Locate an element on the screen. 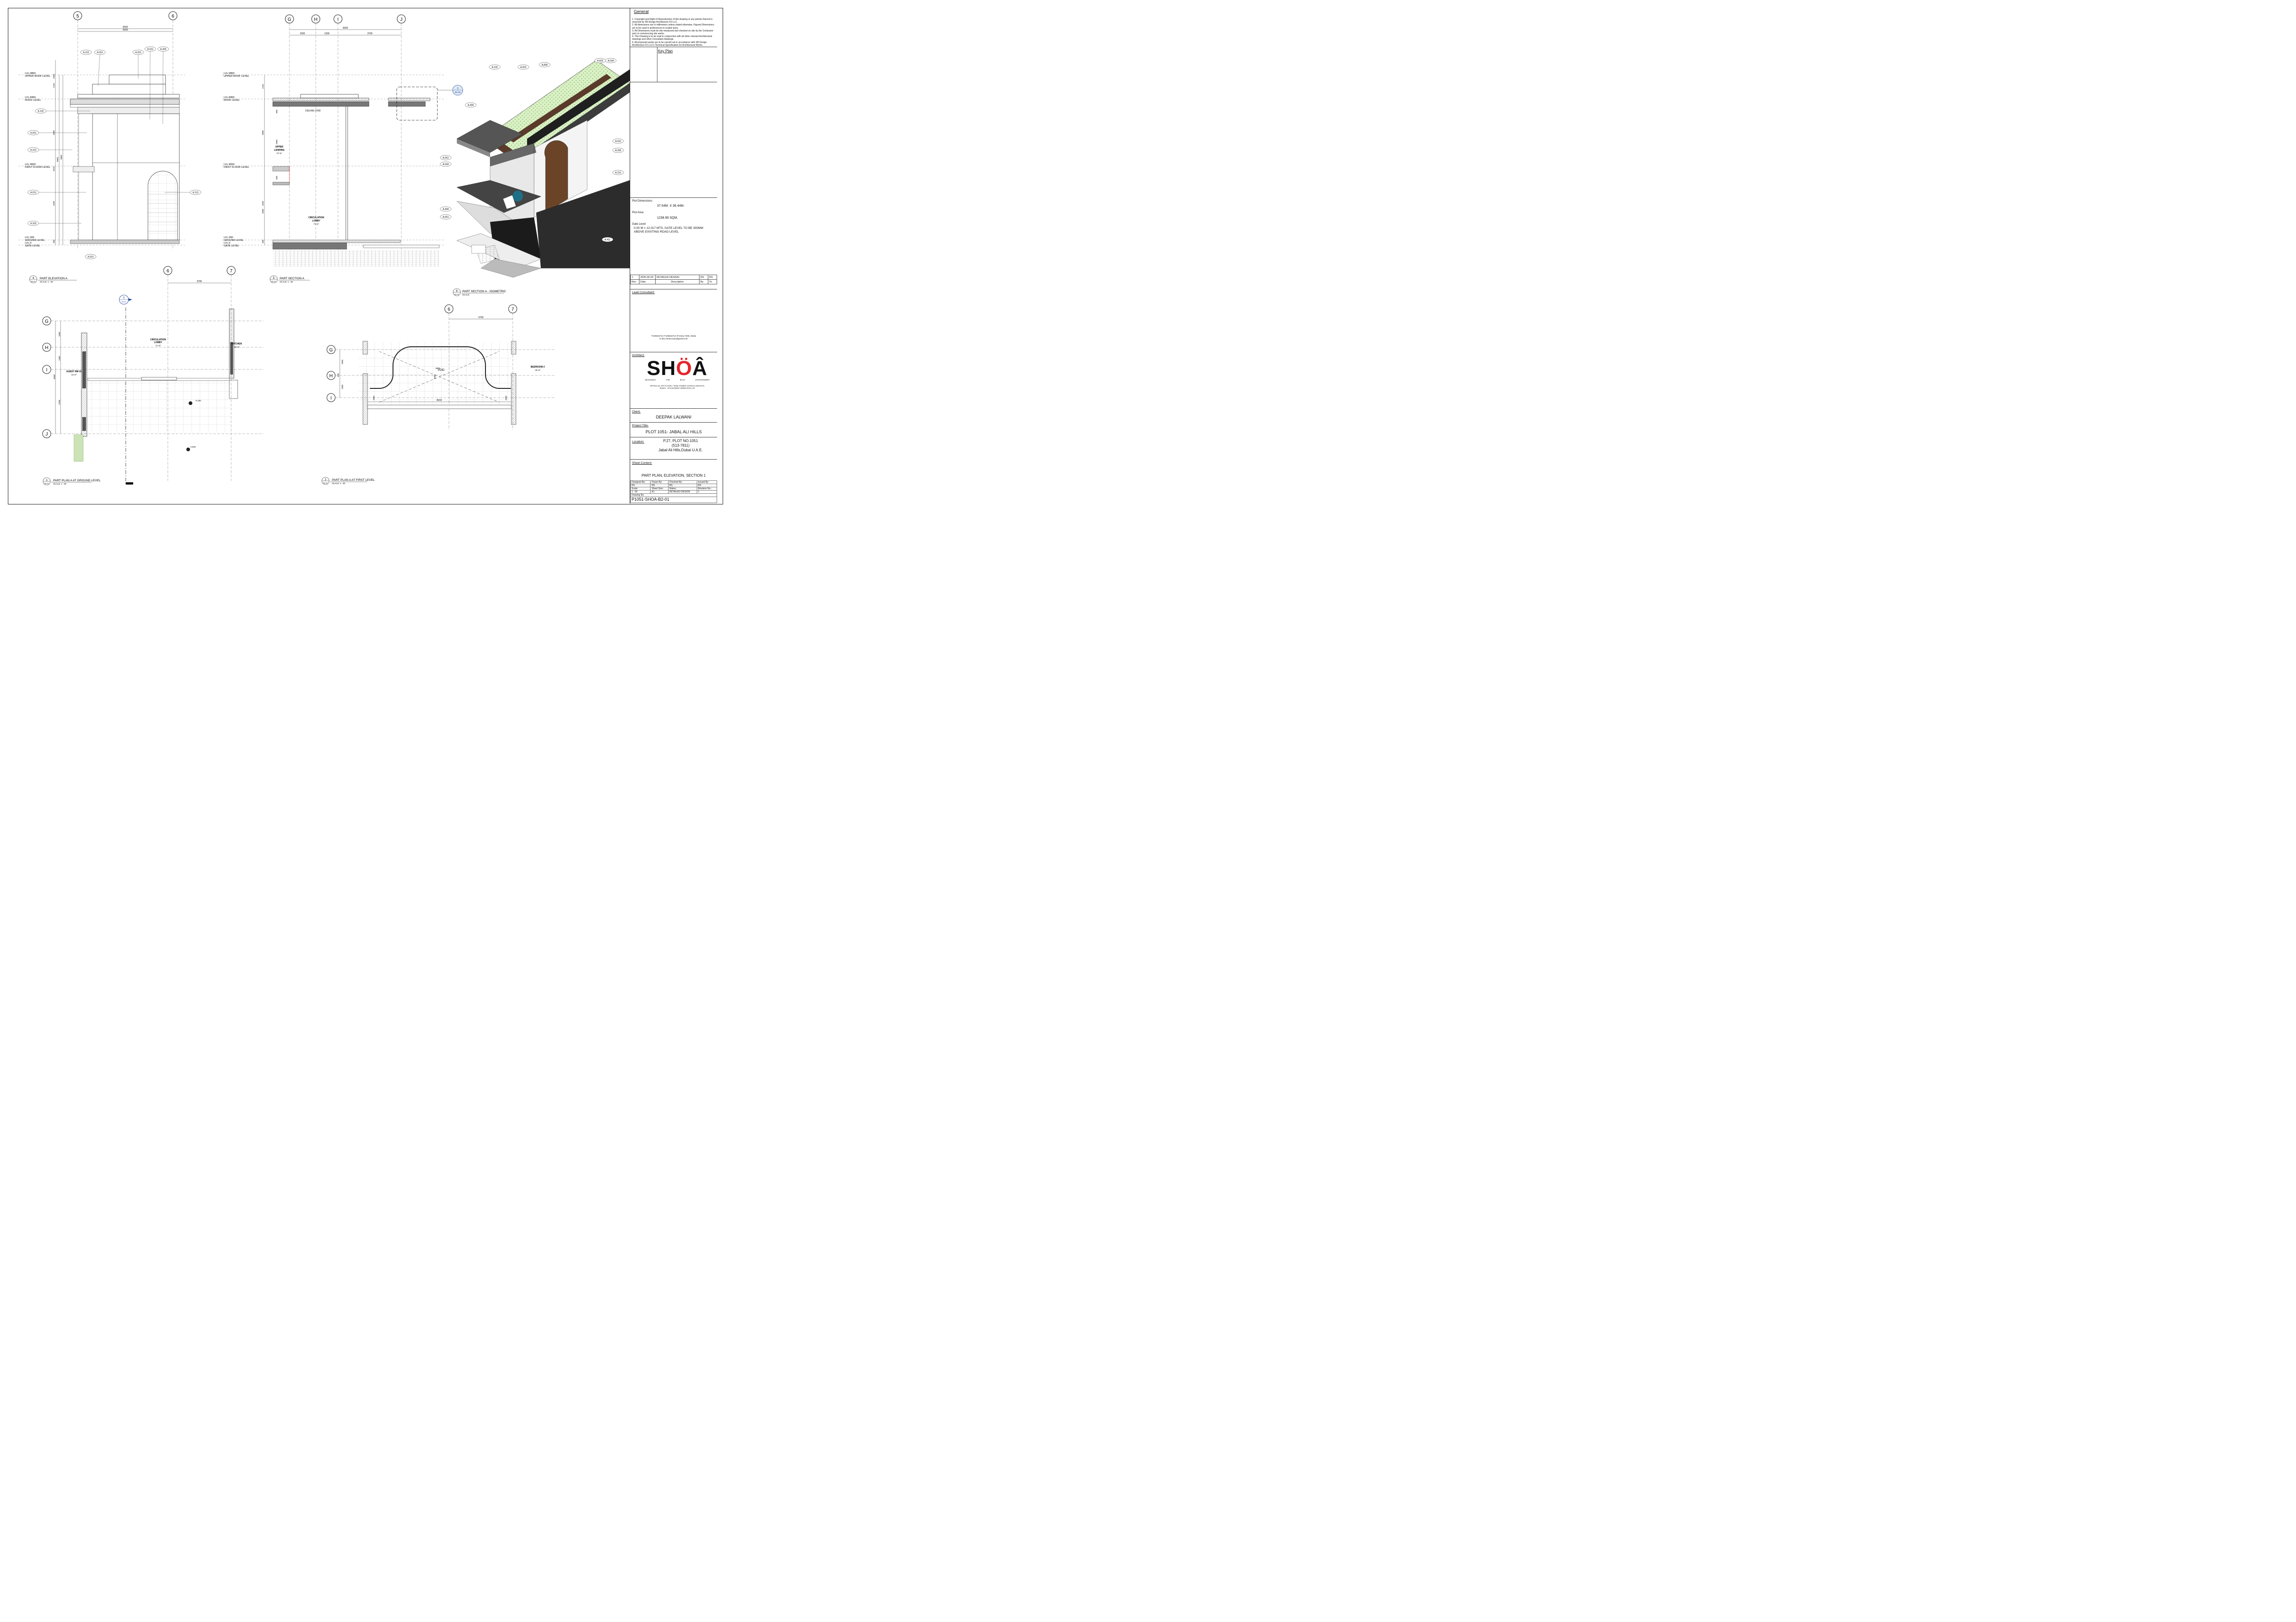 Image resolution: width=2296 pixels, height=1622 pixels. elev-level-1-desc: UPPER ROOF LEVEL is located at coordinates (37, 77).